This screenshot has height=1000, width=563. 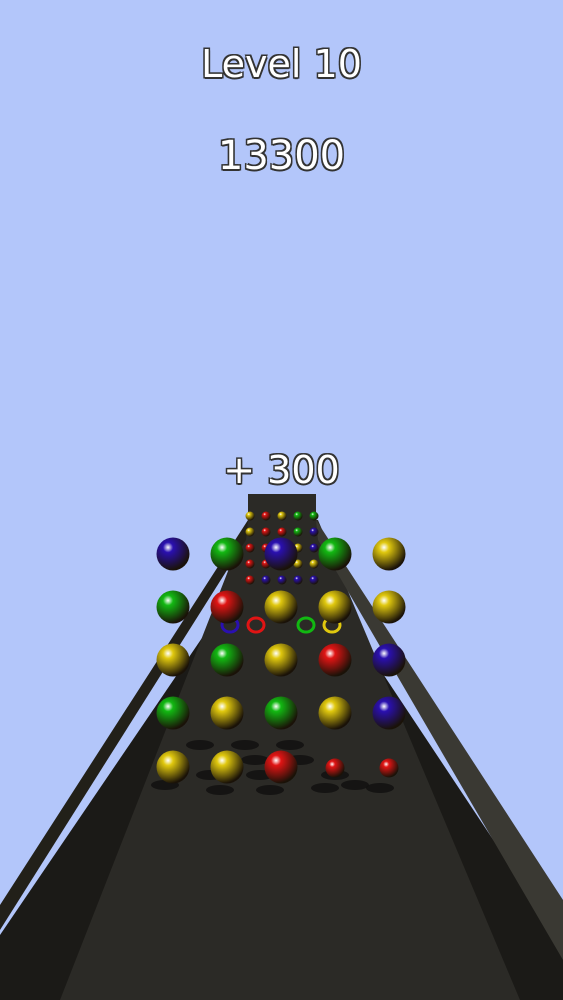 What do you see at coordinates (281, 64) in the screenshot?
I see `level-label: Level 10` at bounding box center [281, 64].